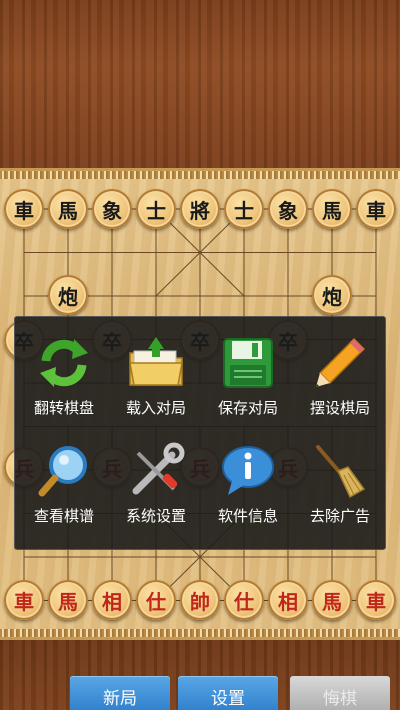 The image size is (400, 710). What do you see at coordinates (200, 600) in the screenshot?
I see `red-general-piece: 帥` at bounding box center [200, 600].